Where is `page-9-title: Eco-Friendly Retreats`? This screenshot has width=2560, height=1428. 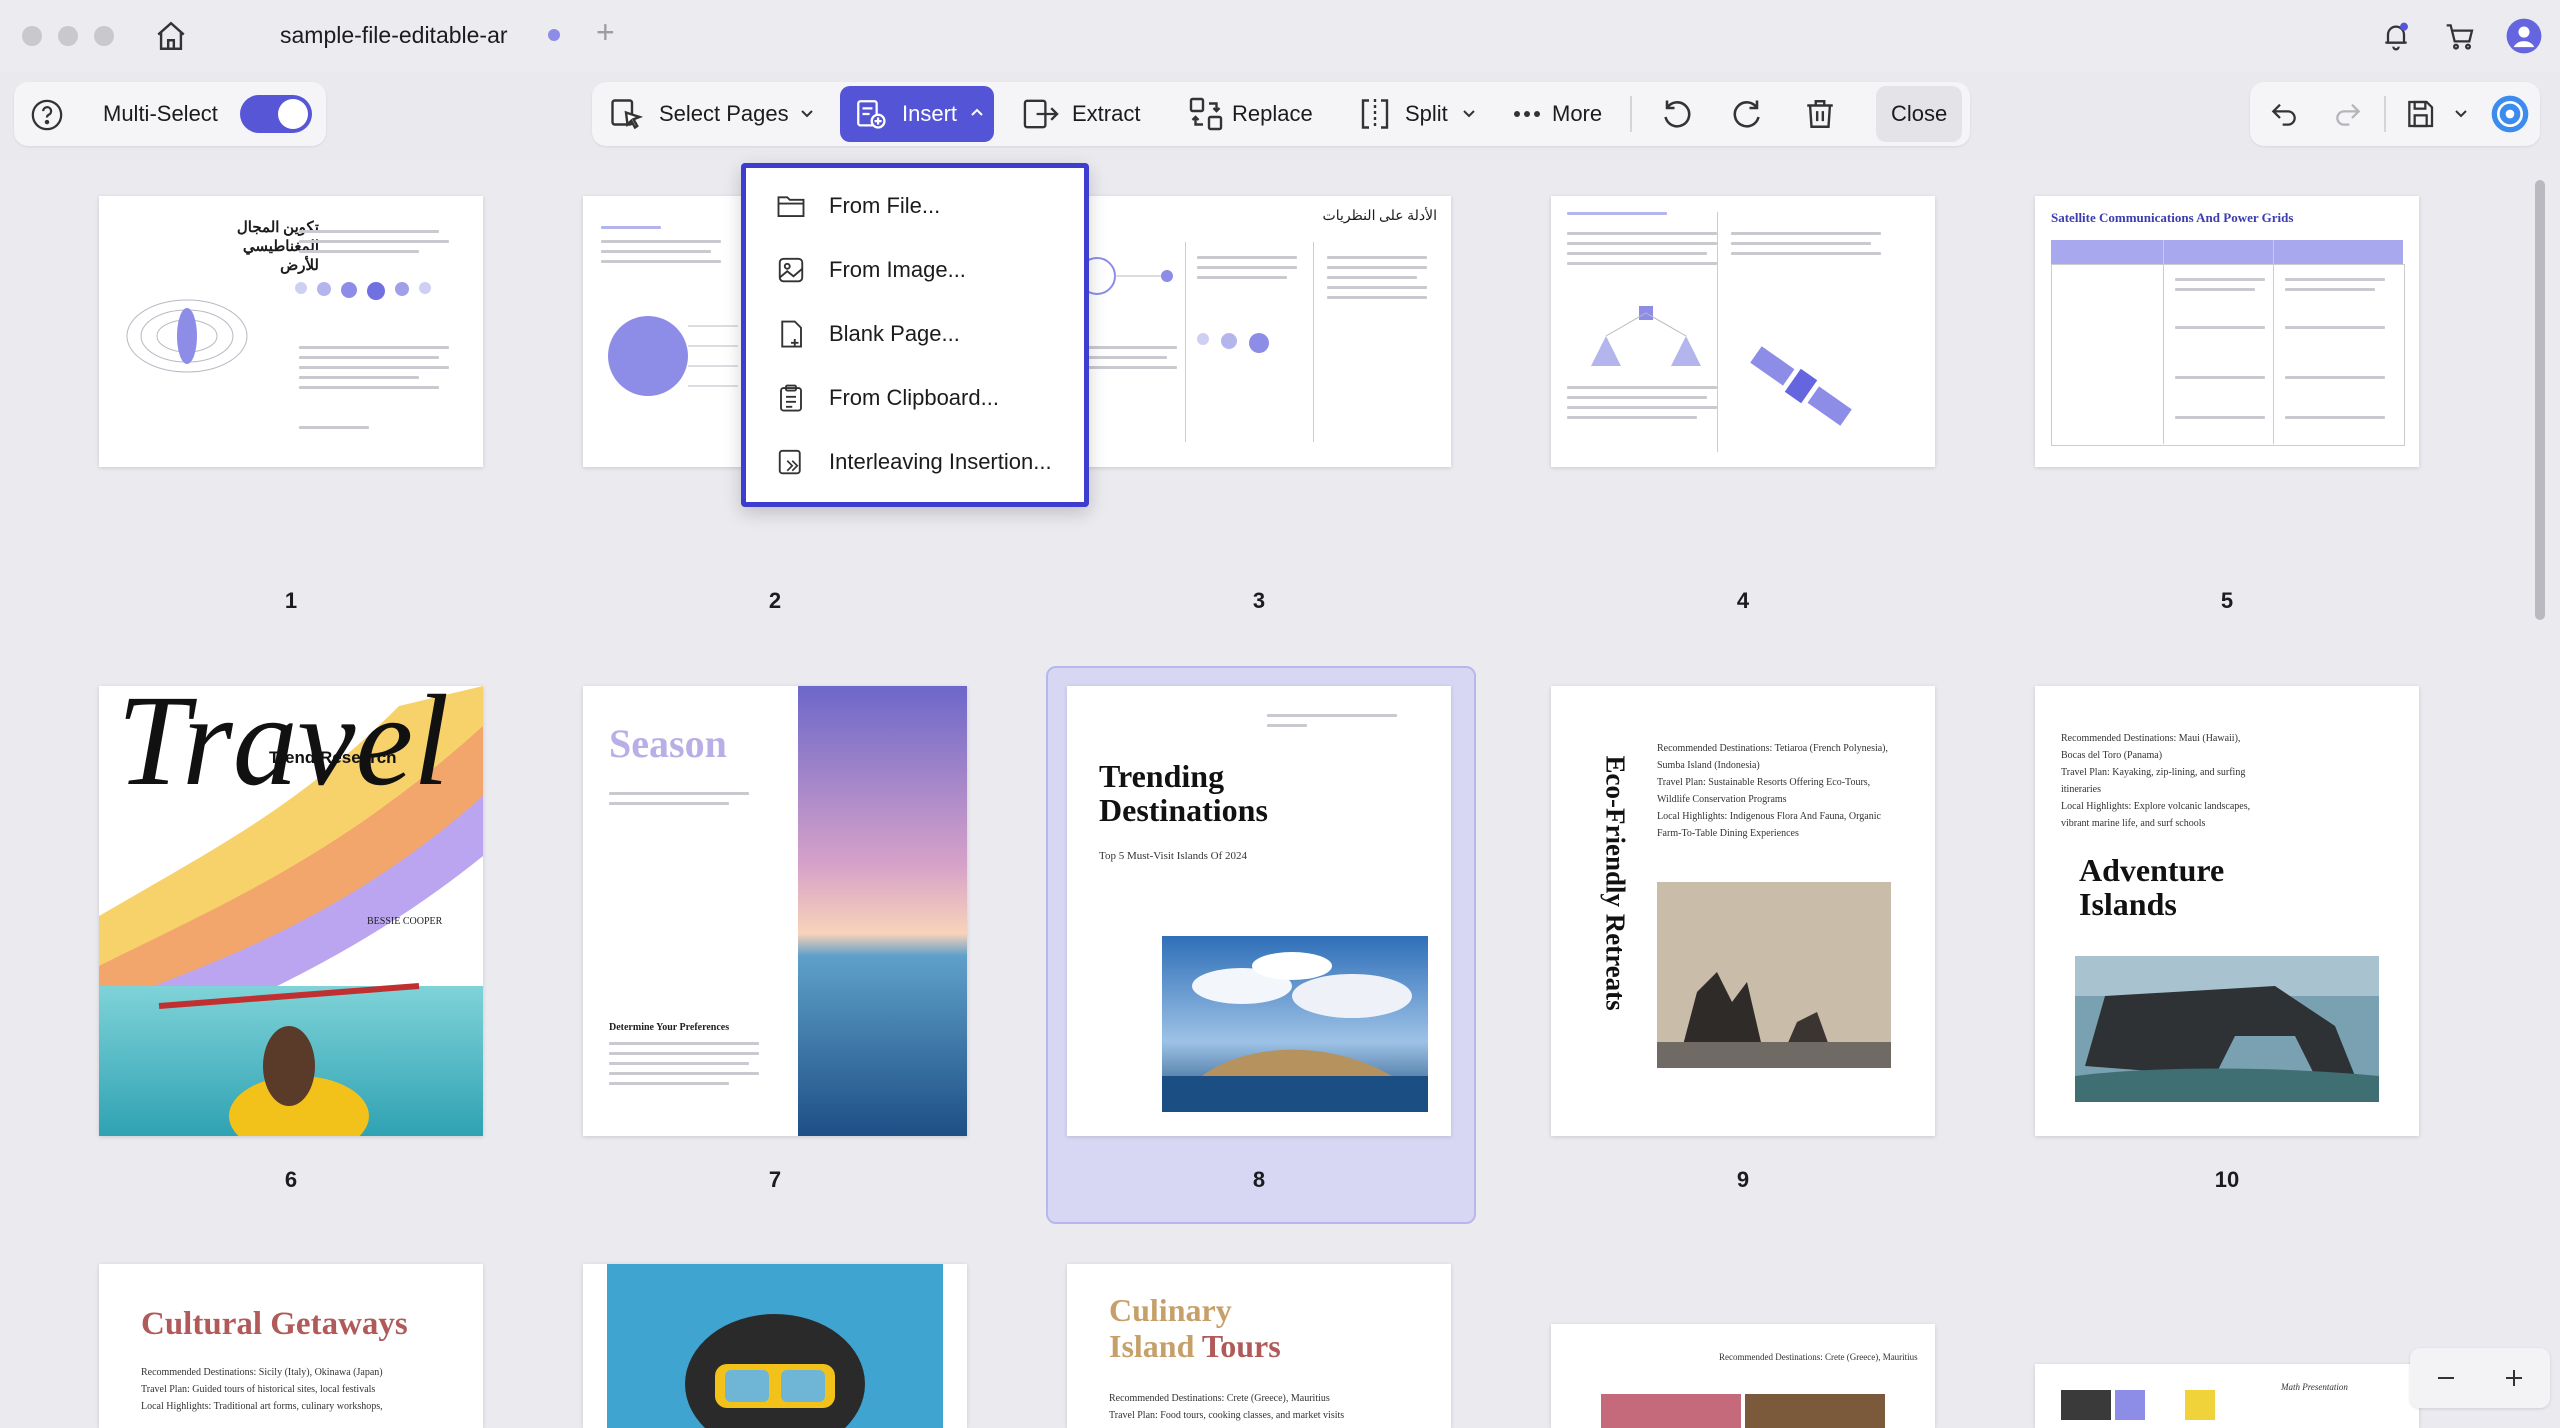 page-9-title: Eco-Friendly Retreats is located at coordinates (1615, 883).